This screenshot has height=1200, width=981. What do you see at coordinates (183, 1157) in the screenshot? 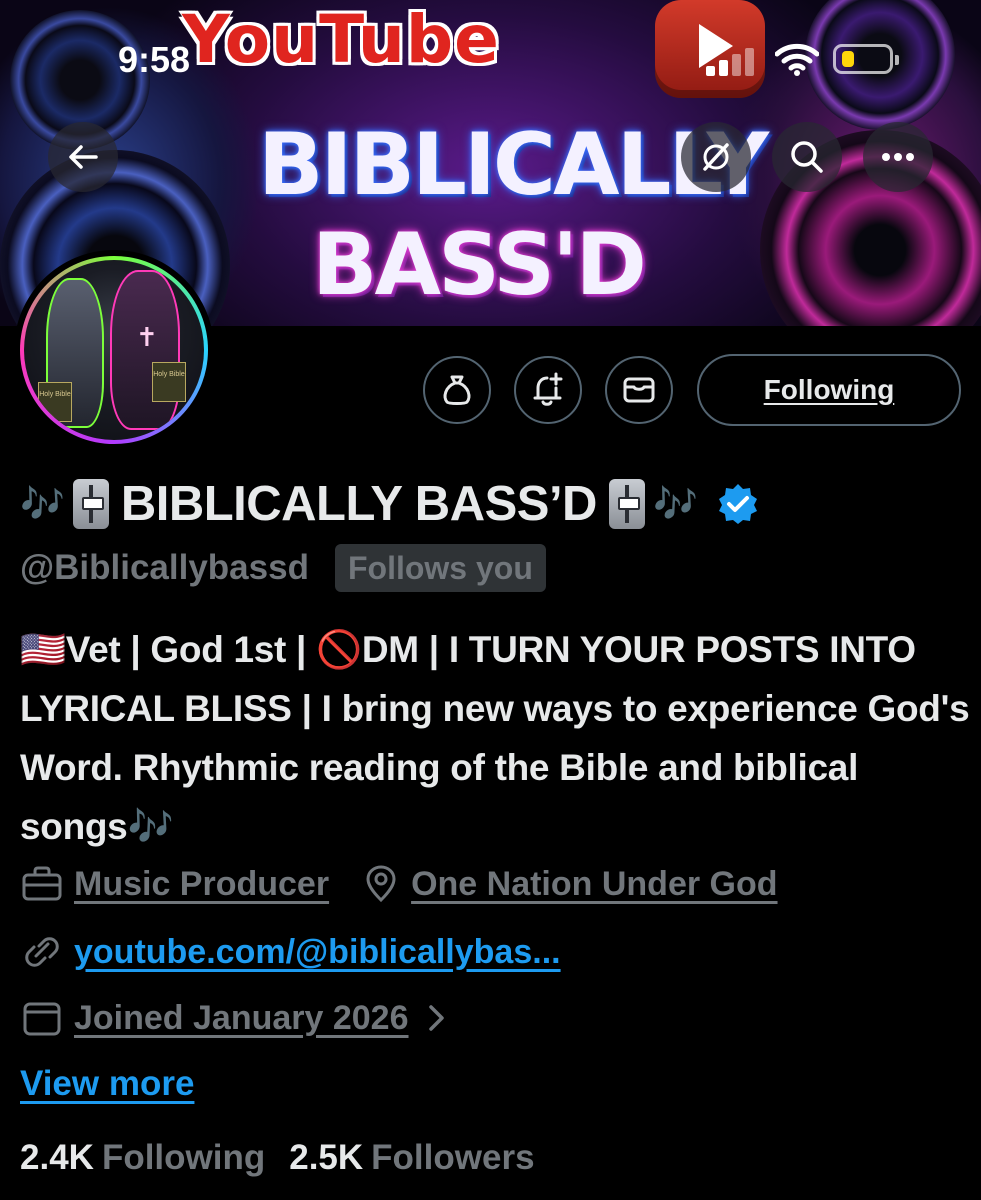
I see `following-label: Following` at bounding box center [183, 1157].